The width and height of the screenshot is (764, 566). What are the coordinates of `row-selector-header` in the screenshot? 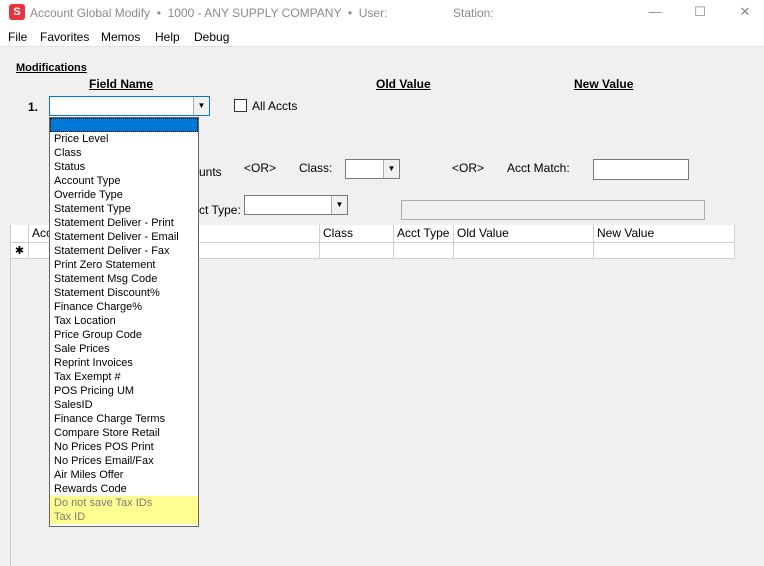 It's located at (20, 234).